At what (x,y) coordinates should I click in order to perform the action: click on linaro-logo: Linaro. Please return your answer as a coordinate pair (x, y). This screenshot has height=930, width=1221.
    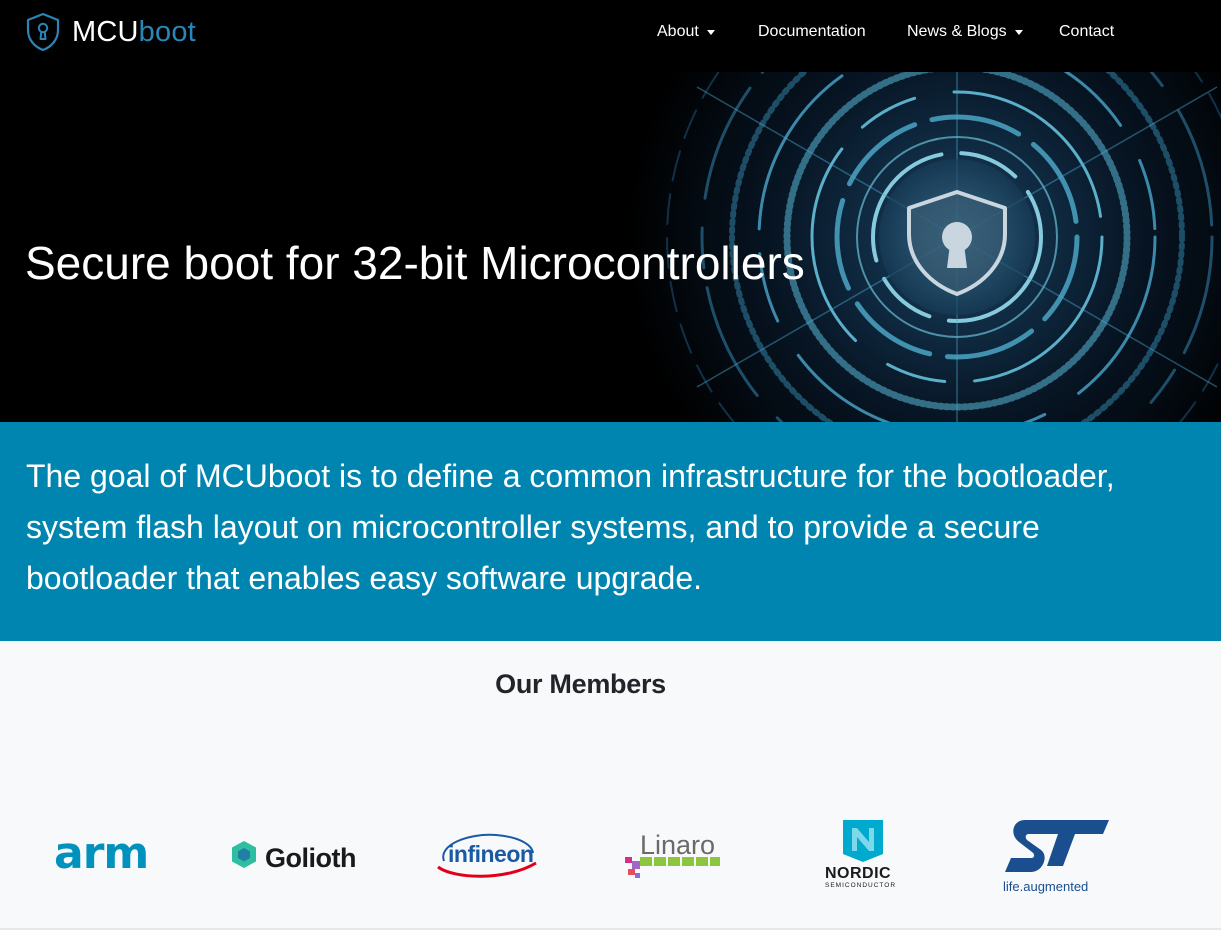
    Looking at the image, I should click on (672, 855).